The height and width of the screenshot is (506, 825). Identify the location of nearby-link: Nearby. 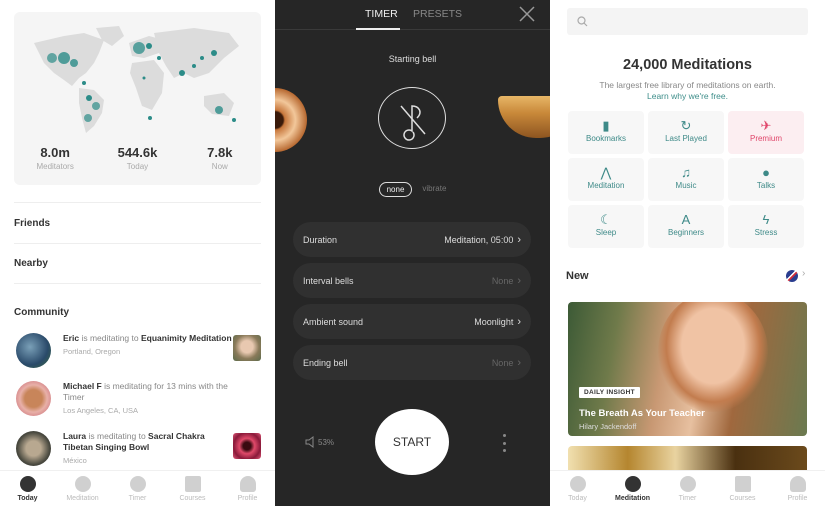
(137, 263).